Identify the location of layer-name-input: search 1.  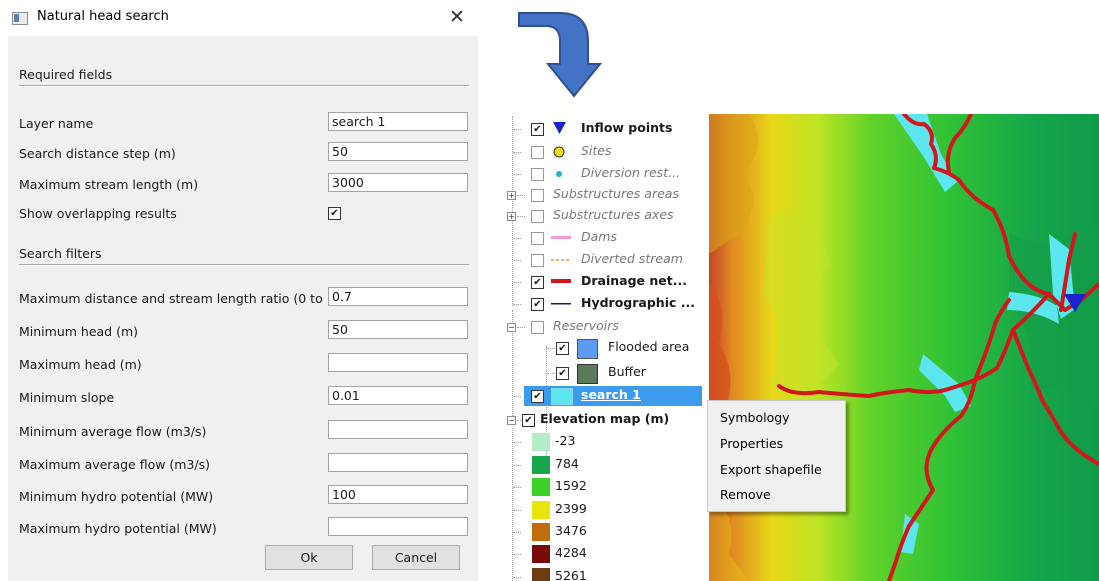
(398, 121).